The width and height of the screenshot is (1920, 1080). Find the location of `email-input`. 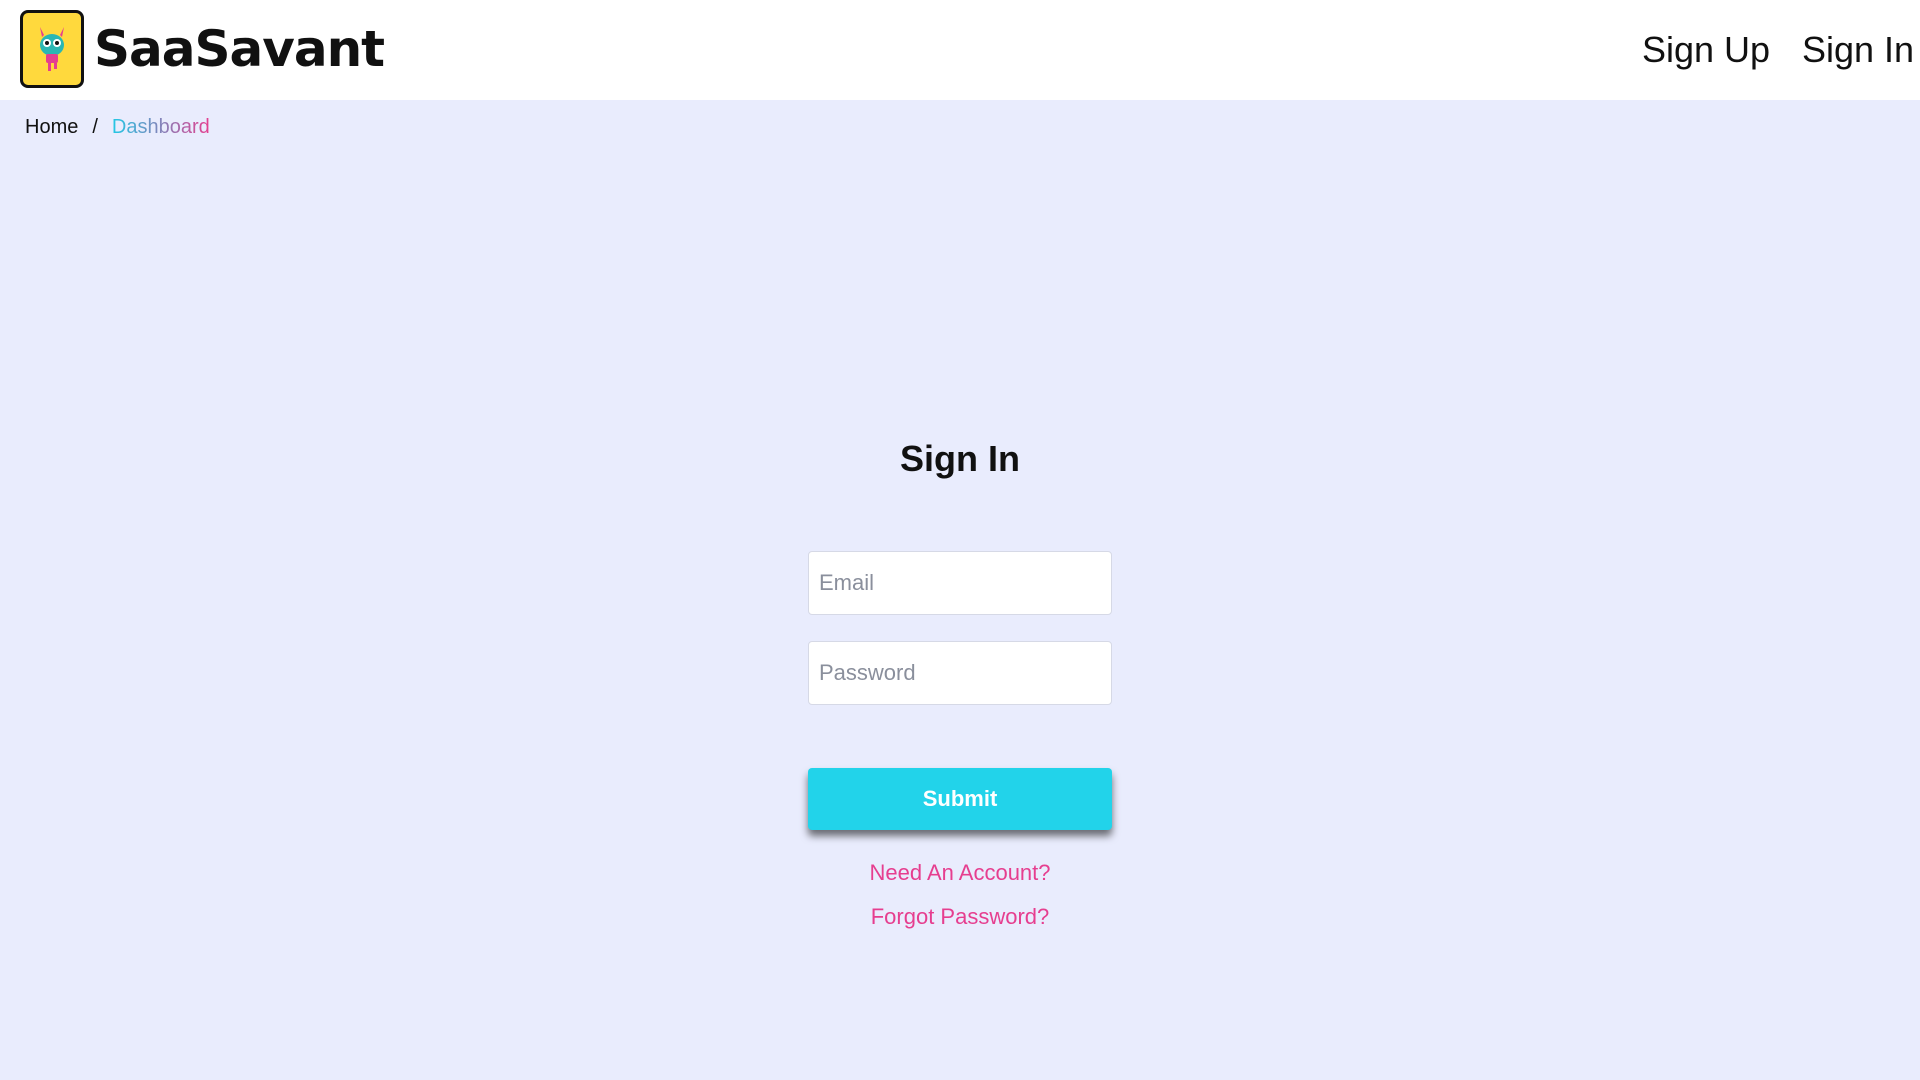

email-input is located at coordinates (960, 583).